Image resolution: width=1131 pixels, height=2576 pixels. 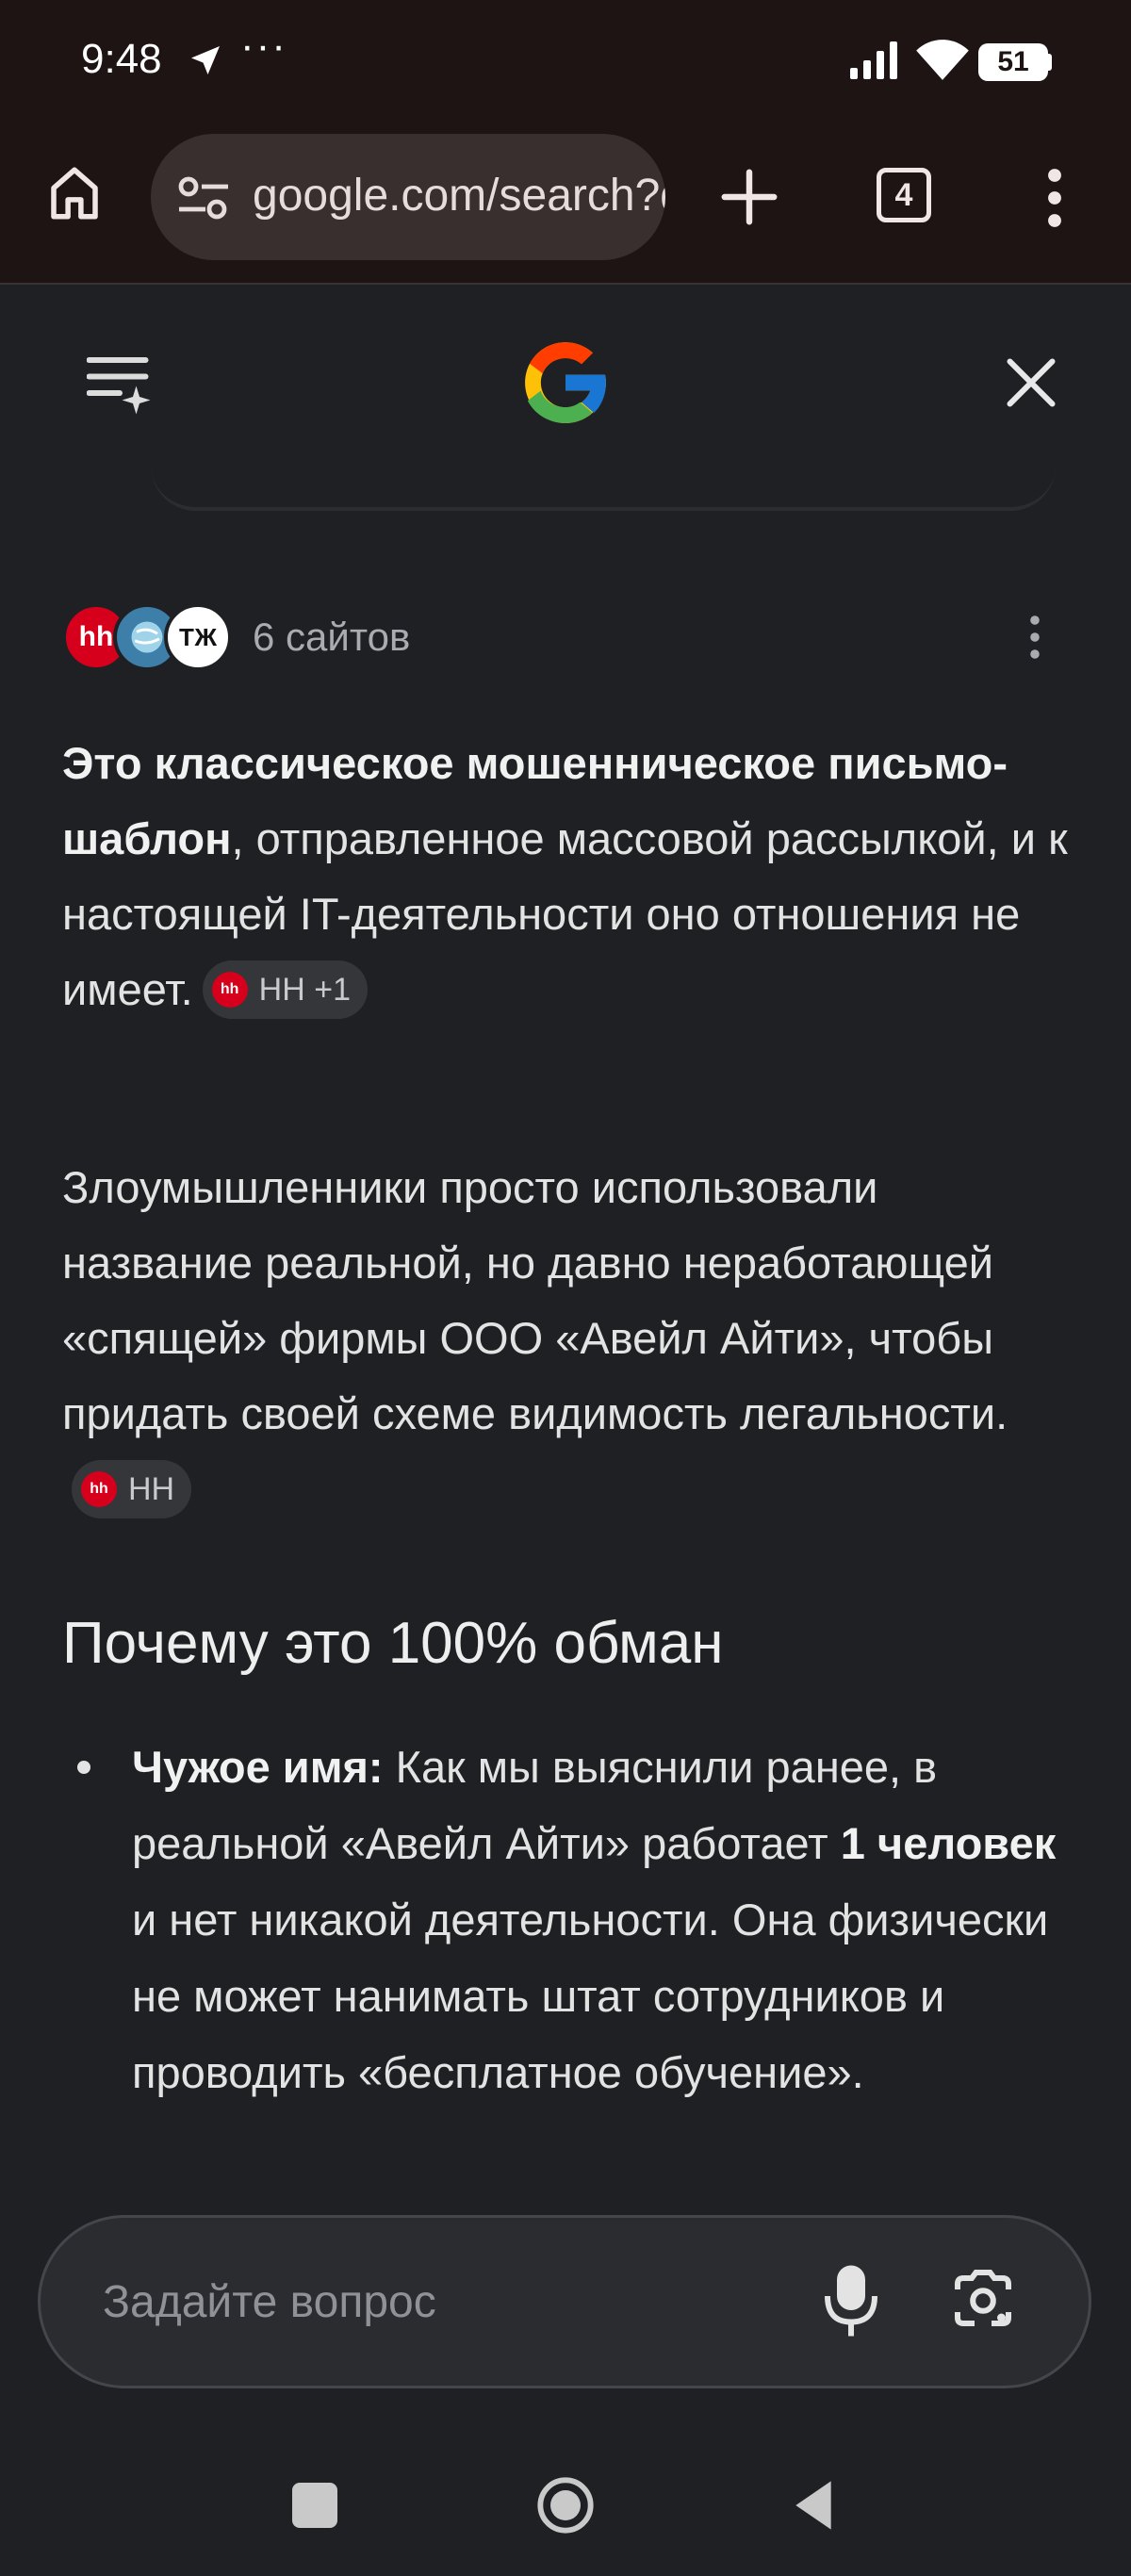 I want to click on status-time: 9:48, so click(x=122, y=59).